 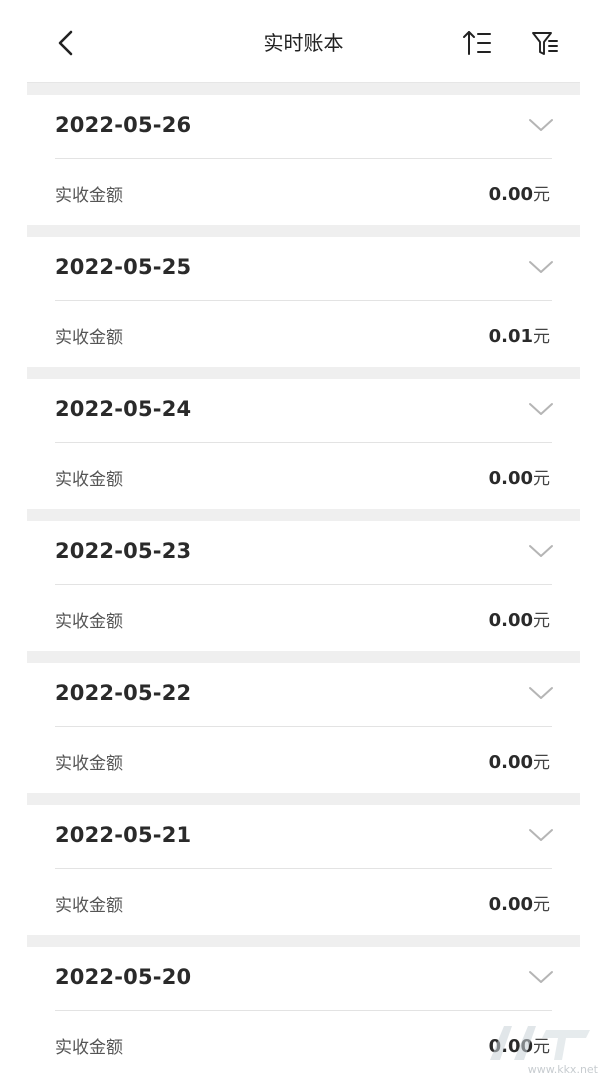 I want to click on ledger-day-card: 2022-05-22 实收金额 0.00元, so click(x=303, y=728).